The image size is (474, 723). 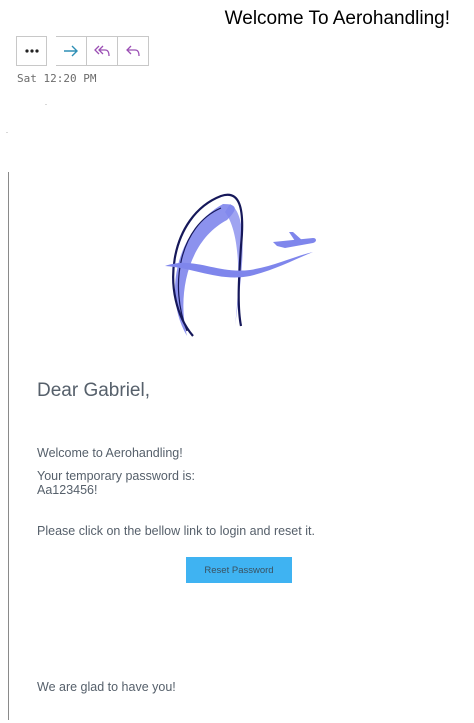 I want to click on message-toolbar, so click(x=82, y=51).